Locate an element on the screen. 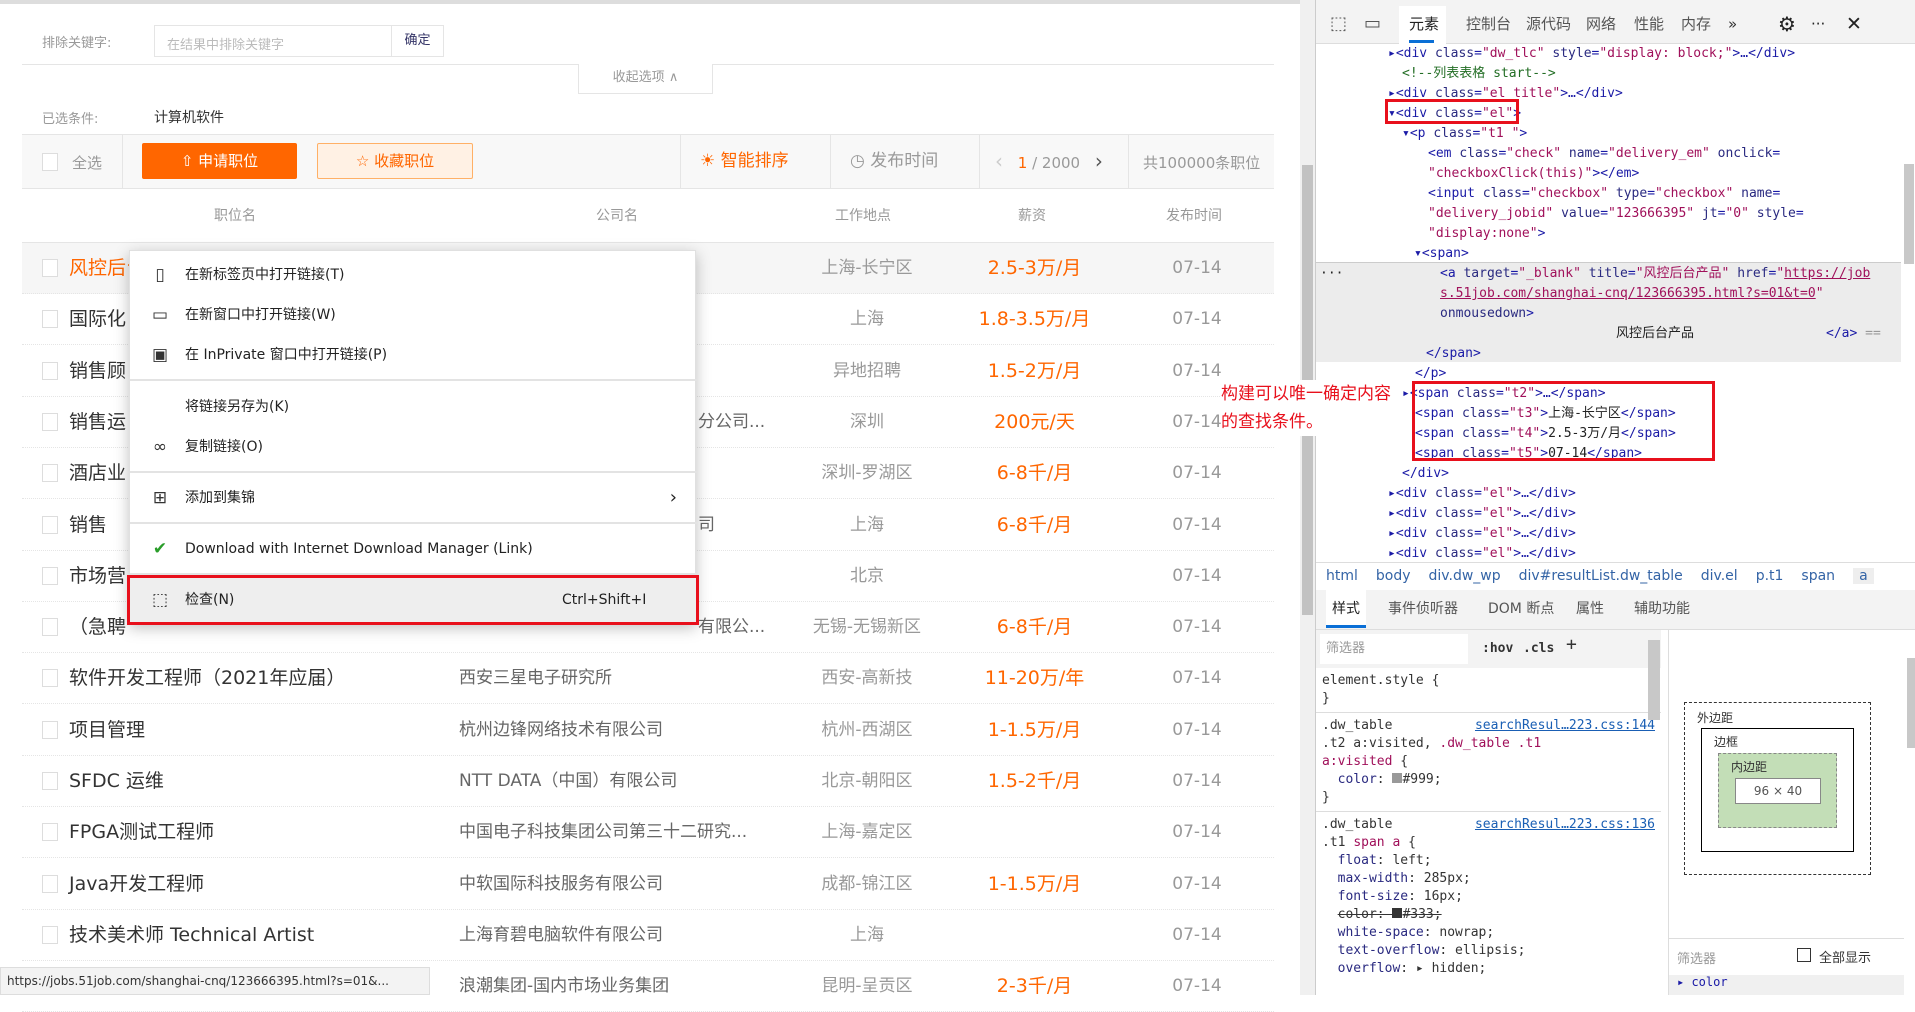 The width and height of the screenshot is (1915, 1012). menu-open-inprivate: ▣ 在 InPrivate 窗口中打开链接(P) is located at coordinates (413, 355).